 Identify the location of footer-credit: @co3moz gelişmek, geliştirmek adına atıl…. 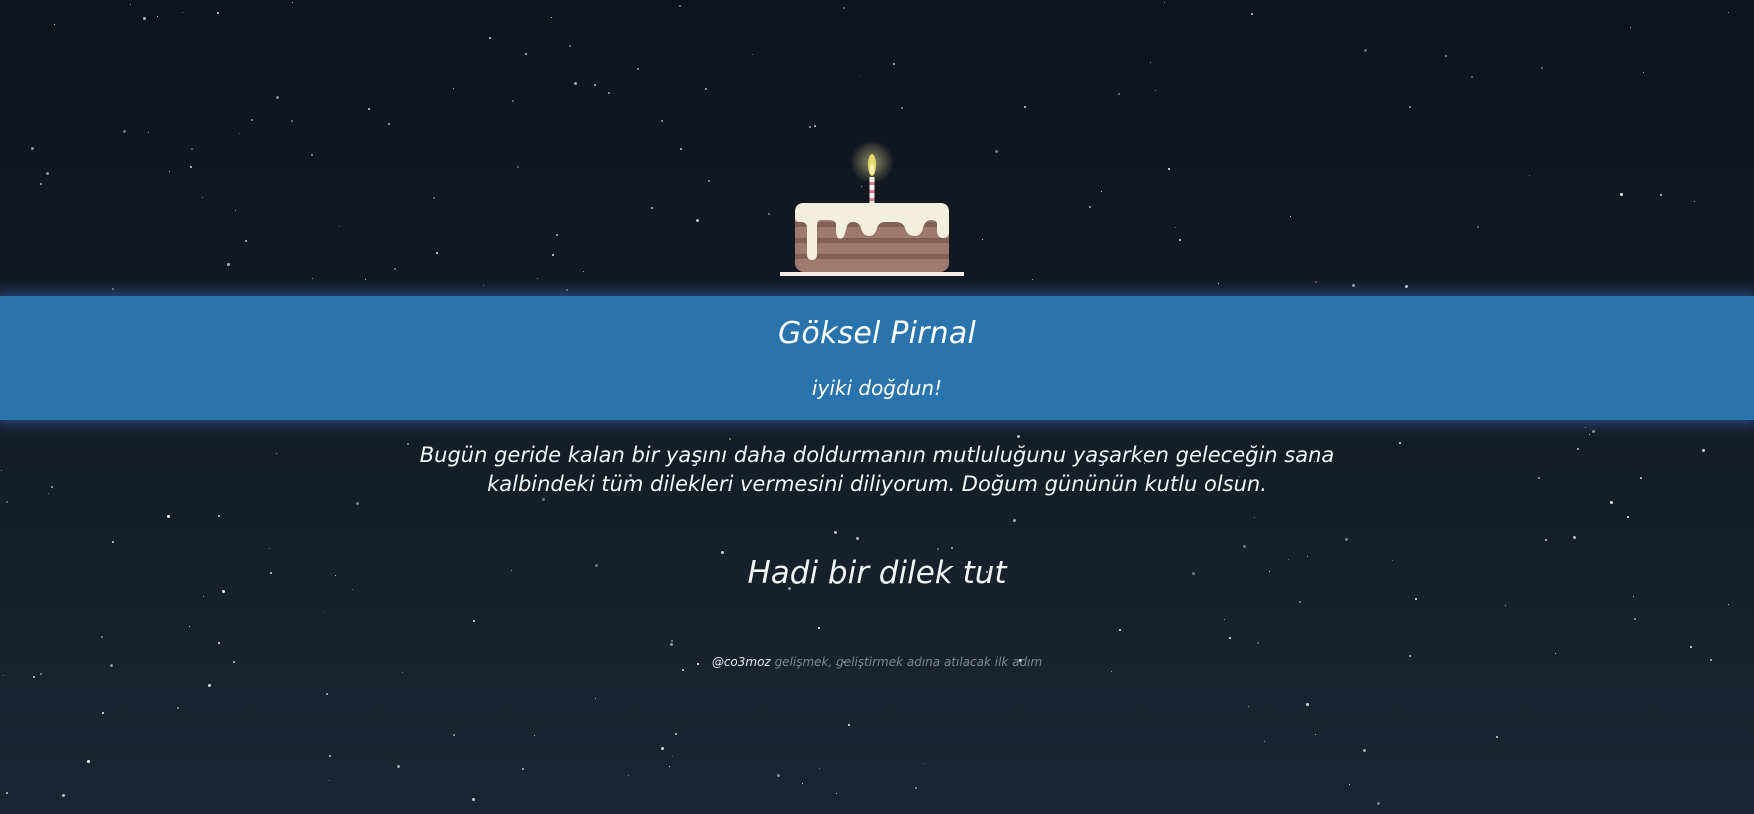
(877, 662).